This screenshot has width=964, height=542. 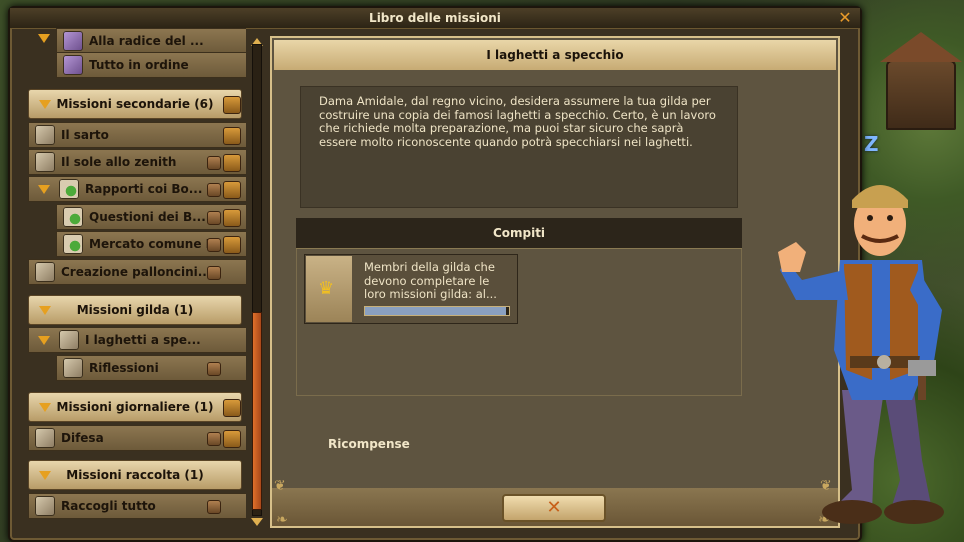 I want to click on quest-item: Riflessioni, so click(x=151, y=368).